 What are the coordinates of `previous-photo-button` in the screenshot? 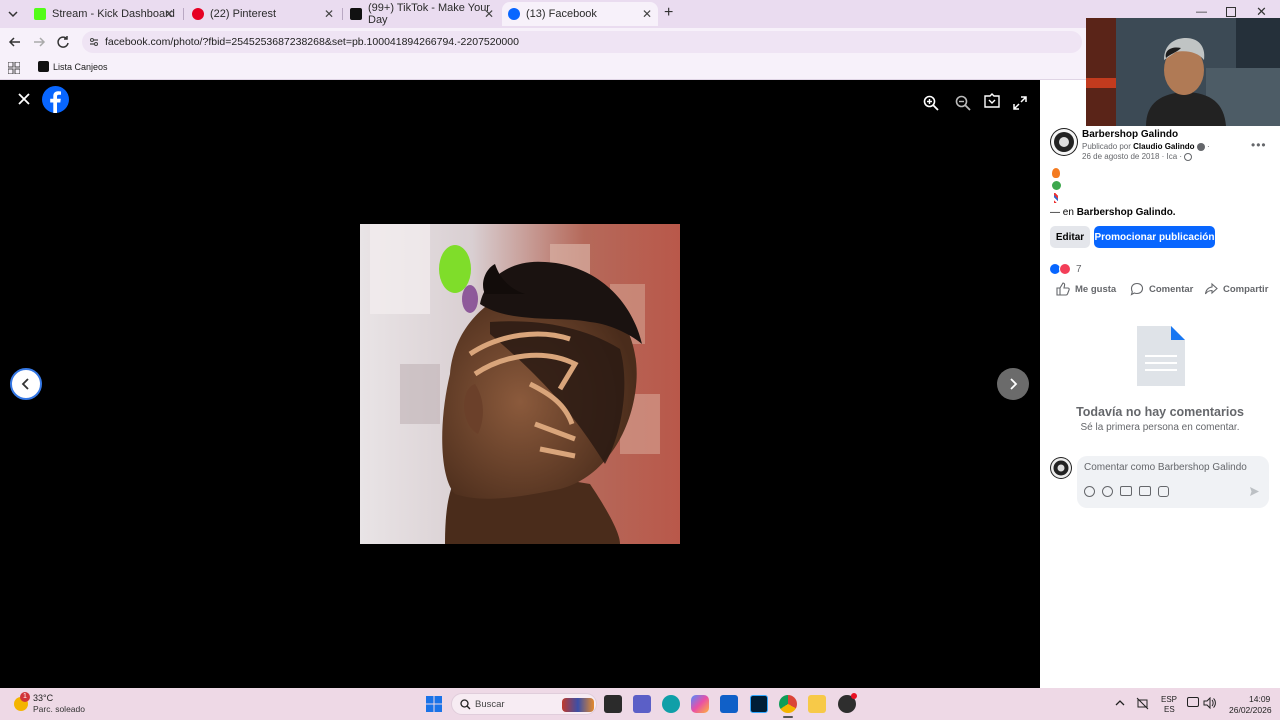 It's located at (26, 384).